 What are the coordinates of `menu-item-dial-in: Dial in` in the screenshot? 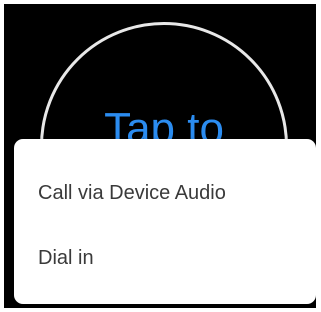 It's located at (66, 258).